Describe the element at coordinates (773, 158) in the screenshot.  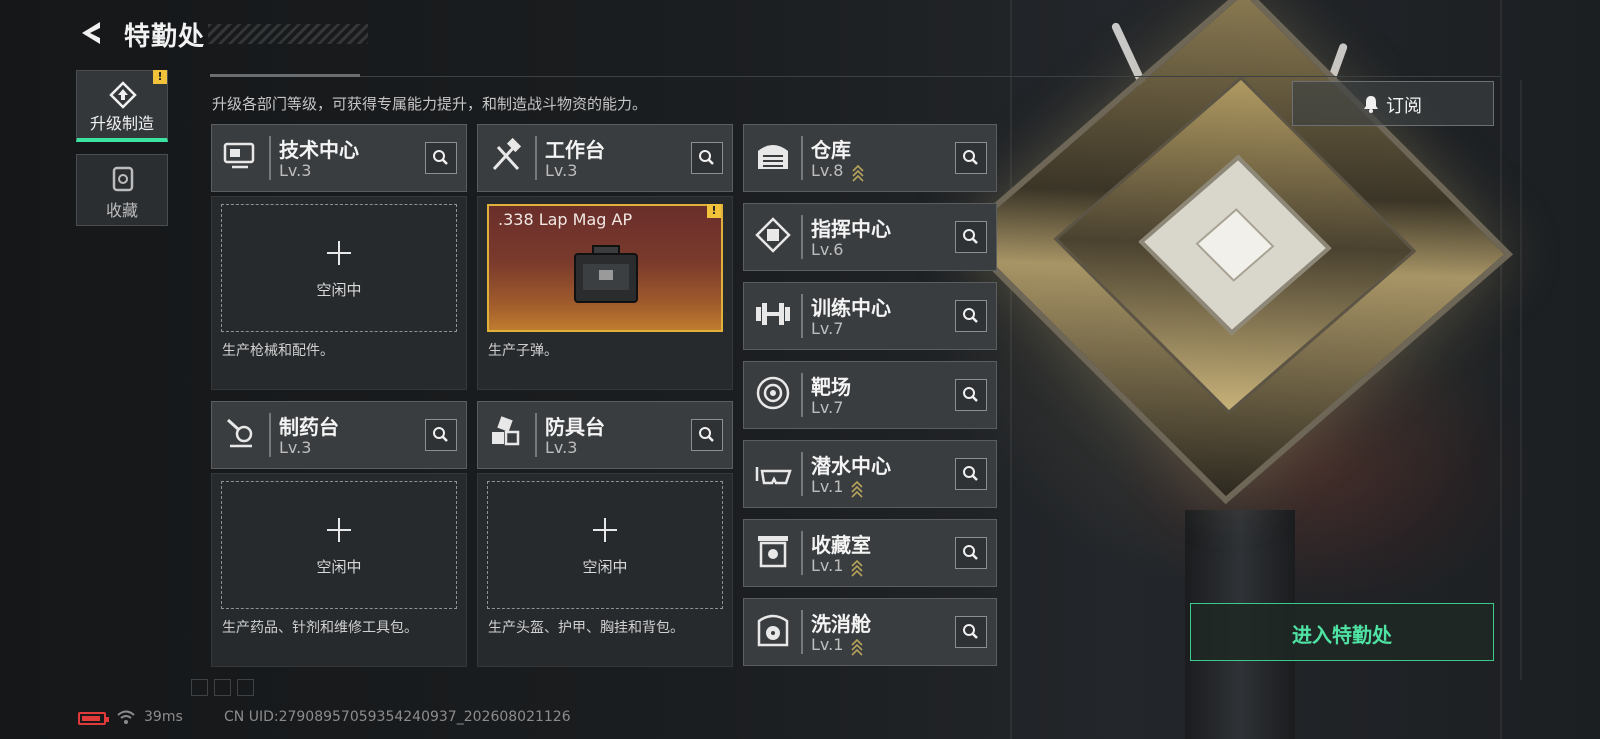
I see `warehouse-icon` at that location.